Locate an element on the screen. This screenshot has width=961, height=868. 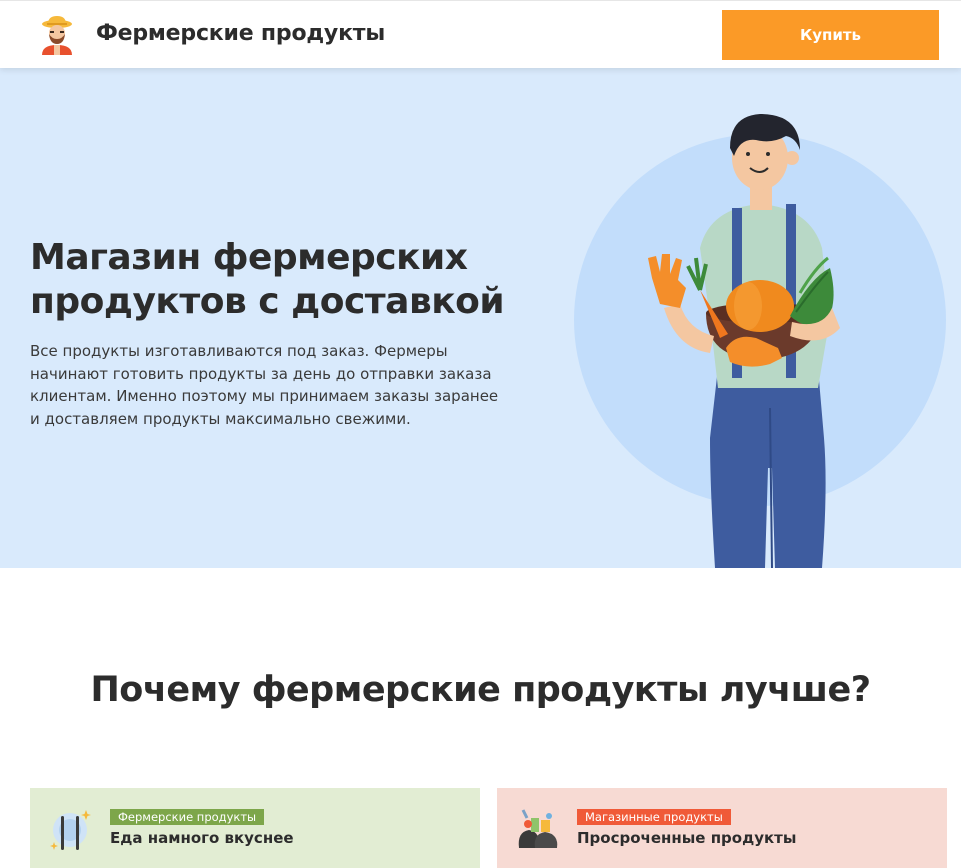
farm-products-card: Фермерские продукты Еда намного вкуснее is located at coordinates (255, 828).